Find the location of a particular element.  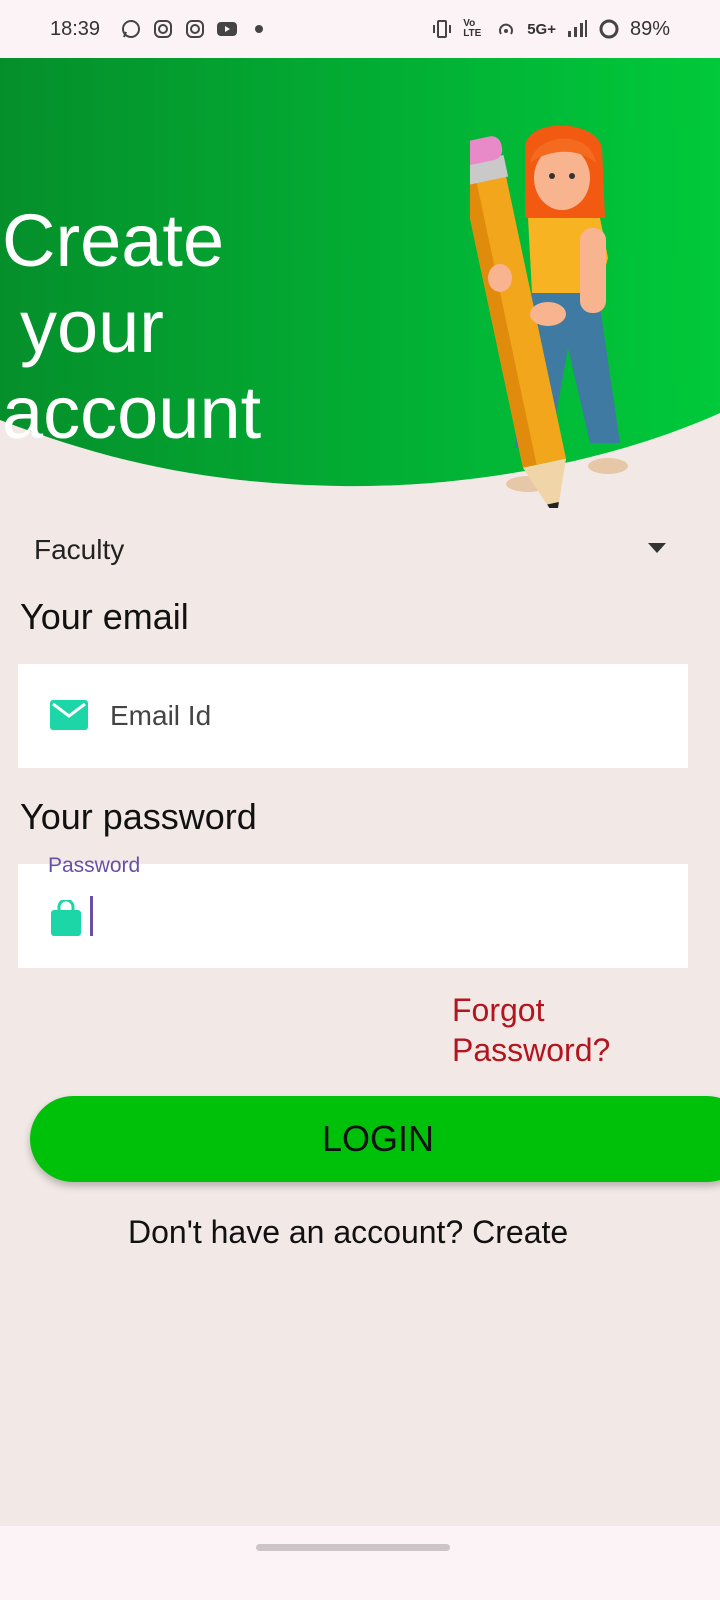

hotspot-icon is located at coordinates (506, 29).